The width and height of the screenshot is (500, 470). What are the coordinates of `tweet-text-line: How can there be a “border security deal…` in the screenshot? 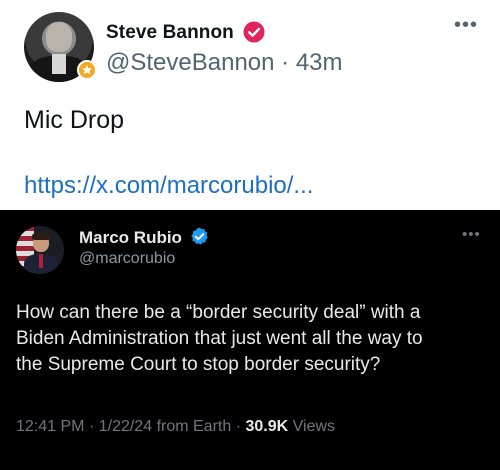 It's located at (218, 312).